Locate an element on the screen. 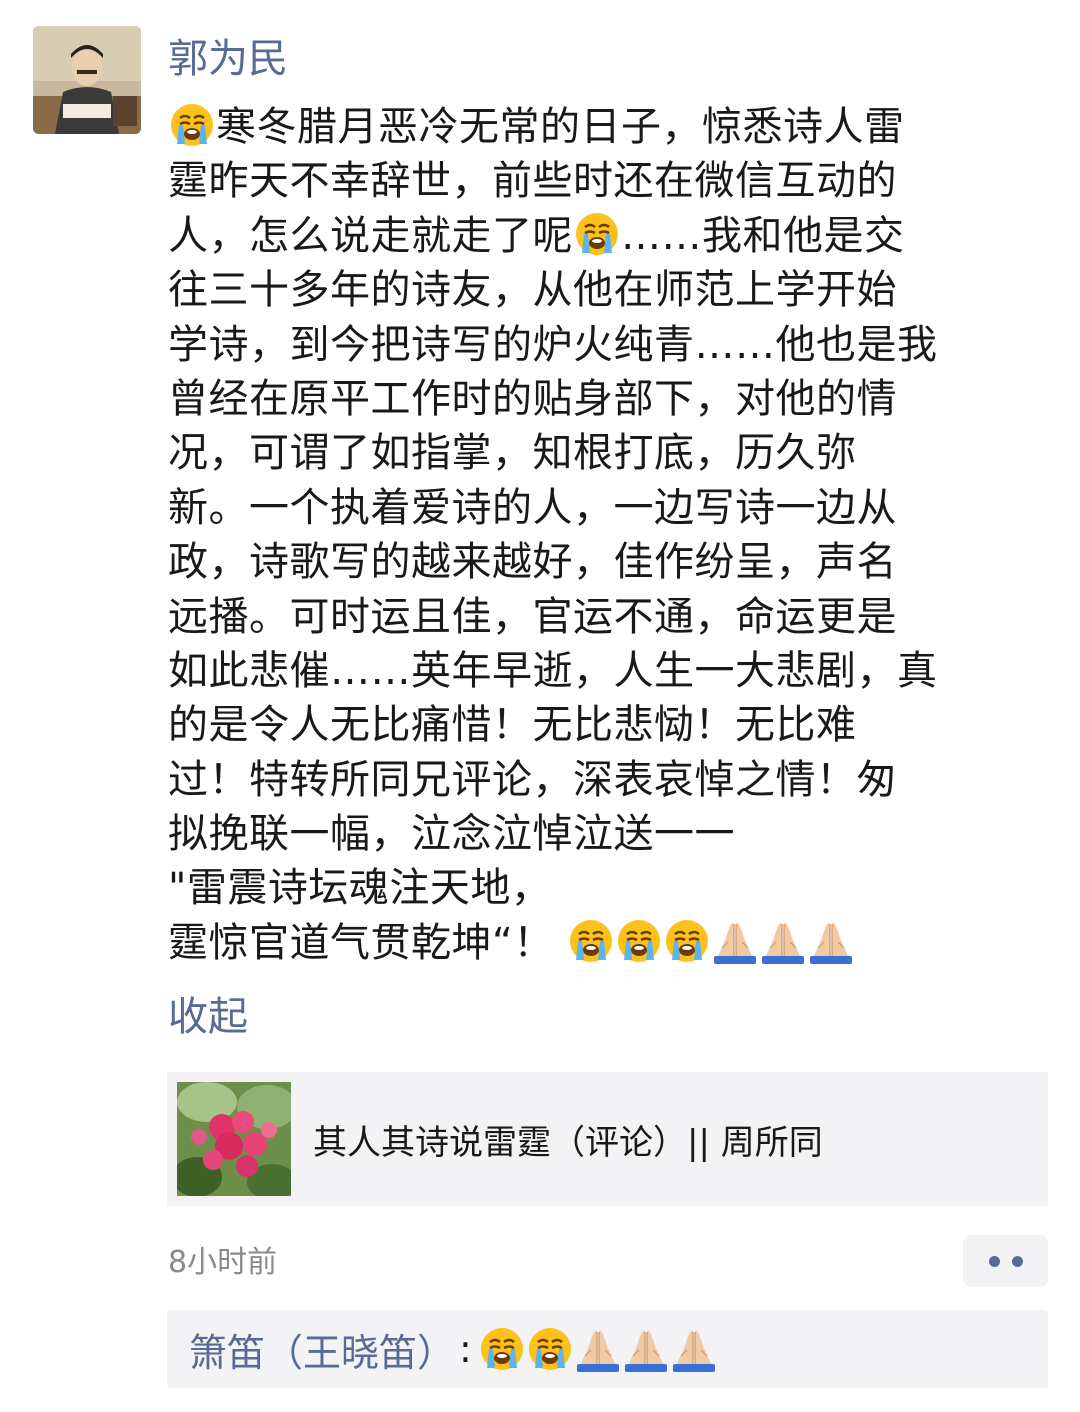 The height and width of the screenshot is (1412, 1080). post-line: 人，怎么说走就走了呢 ……我和他是交 is located at coordinates (536, 235).